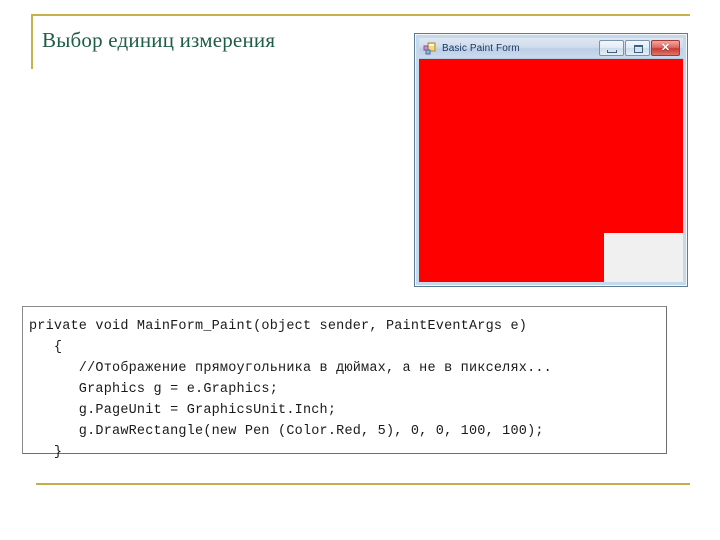  I want to click on title-rule-top, so click(360, 15).